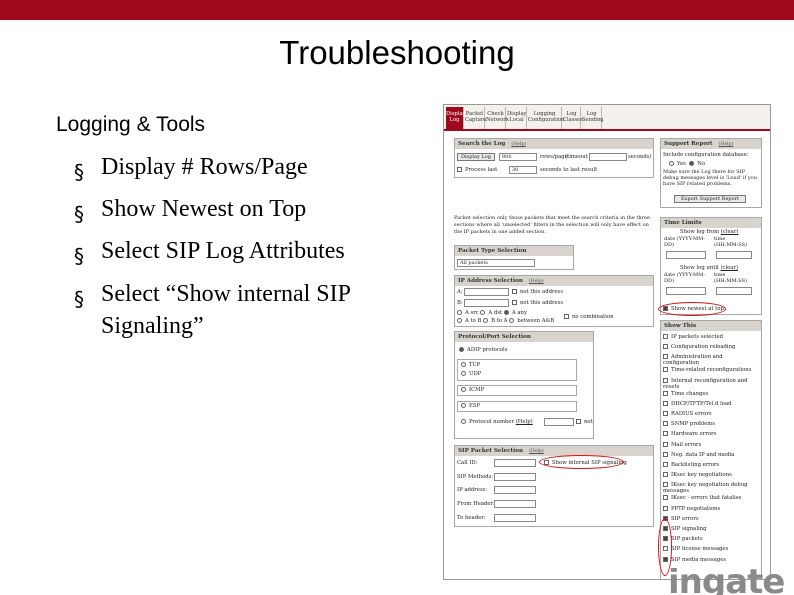 The height and width of the screenshot is (595, 794). Describe the element at coordinates (593, 118) in the screenshot. I see `tab-log-sending: Log Sending` at that location.